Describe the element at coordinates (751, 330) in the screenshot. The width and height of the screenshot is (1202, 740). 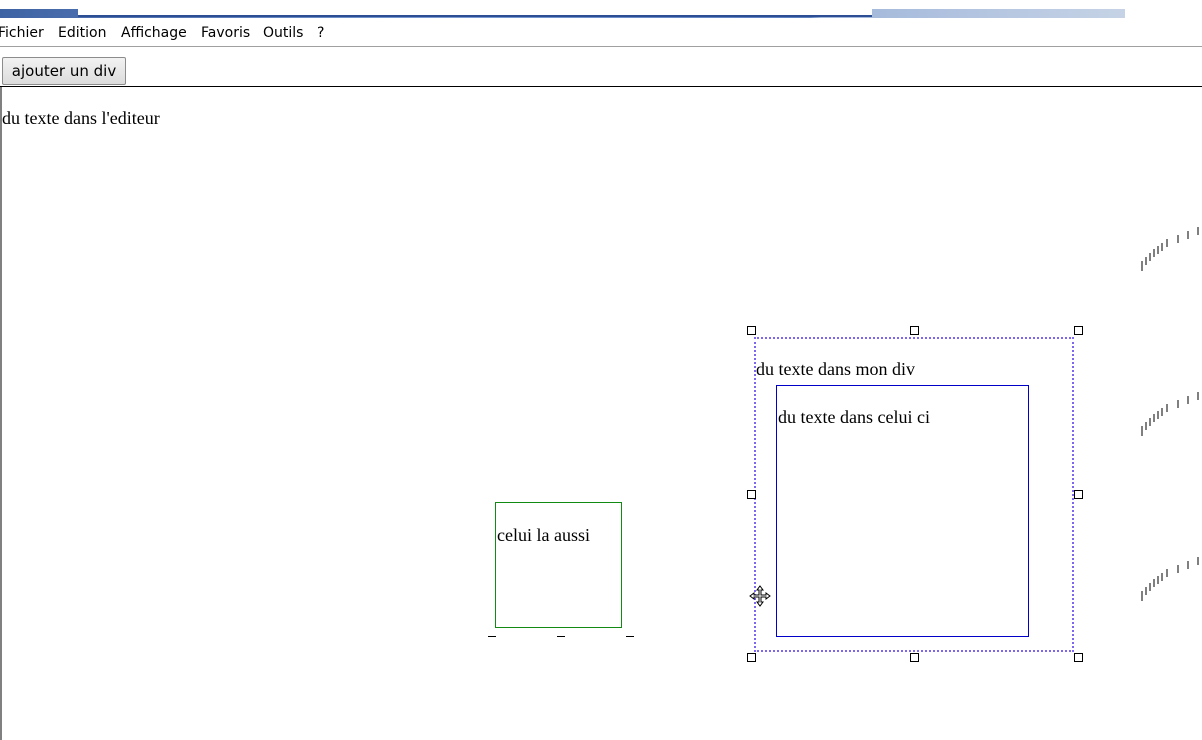
I see `resize-handle-top-left` at that location.